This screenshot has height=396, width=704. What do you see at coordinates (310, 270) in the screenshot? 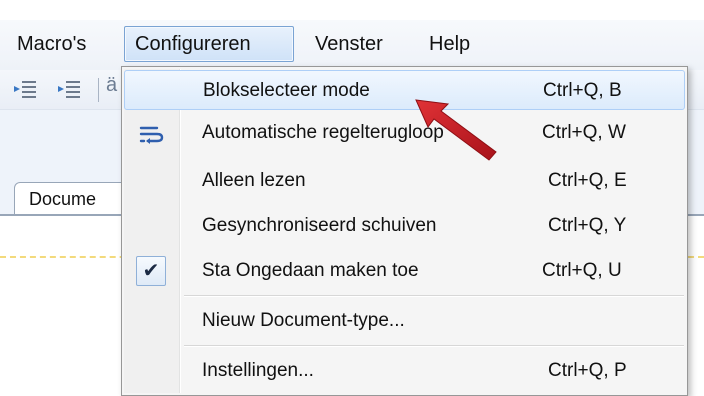
I see `menu-item-label: Sta Ongedaan maken toe` at bounding box center [310, 270].